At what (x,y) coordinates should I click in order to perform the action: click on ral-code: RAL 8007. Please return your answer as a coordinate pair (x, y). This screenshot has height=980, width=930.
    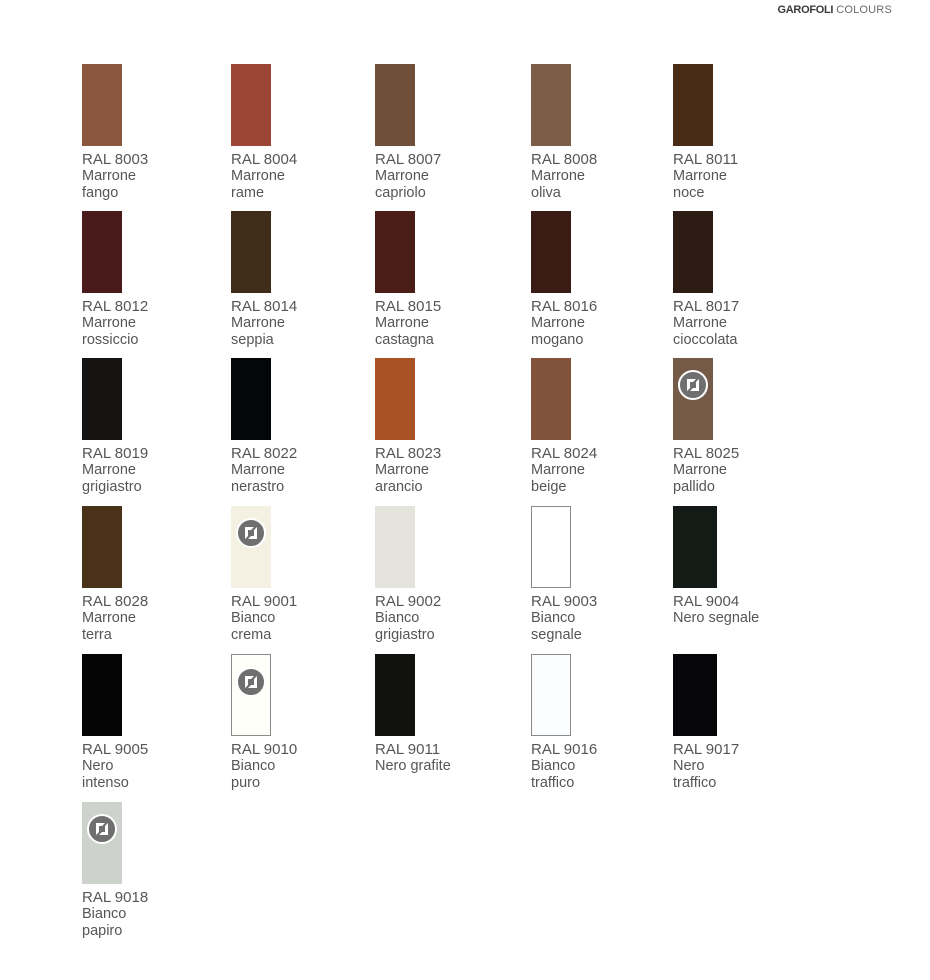
    Looking at the image, I should click on (408, 159).